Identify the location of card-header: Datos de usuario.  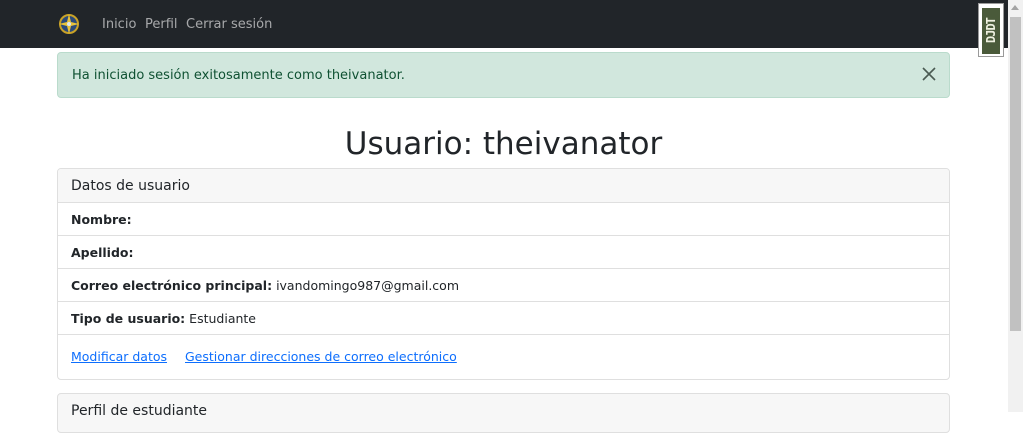
(503, 186).